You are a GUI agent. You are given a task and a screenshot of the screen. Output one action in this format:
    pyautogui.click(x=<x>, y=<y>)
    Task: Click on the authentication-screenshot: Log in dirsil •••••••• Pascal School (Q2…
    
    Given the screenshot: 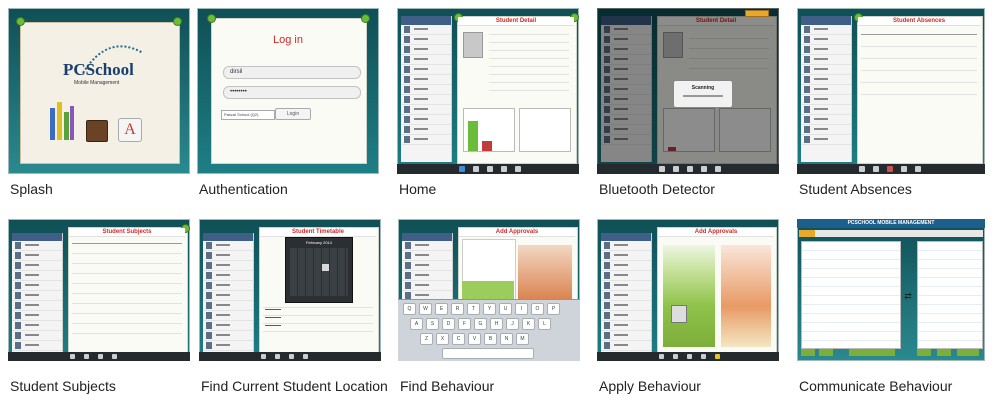 What is the action you would take?
    pyautogui.click(x=288, y=91)
    